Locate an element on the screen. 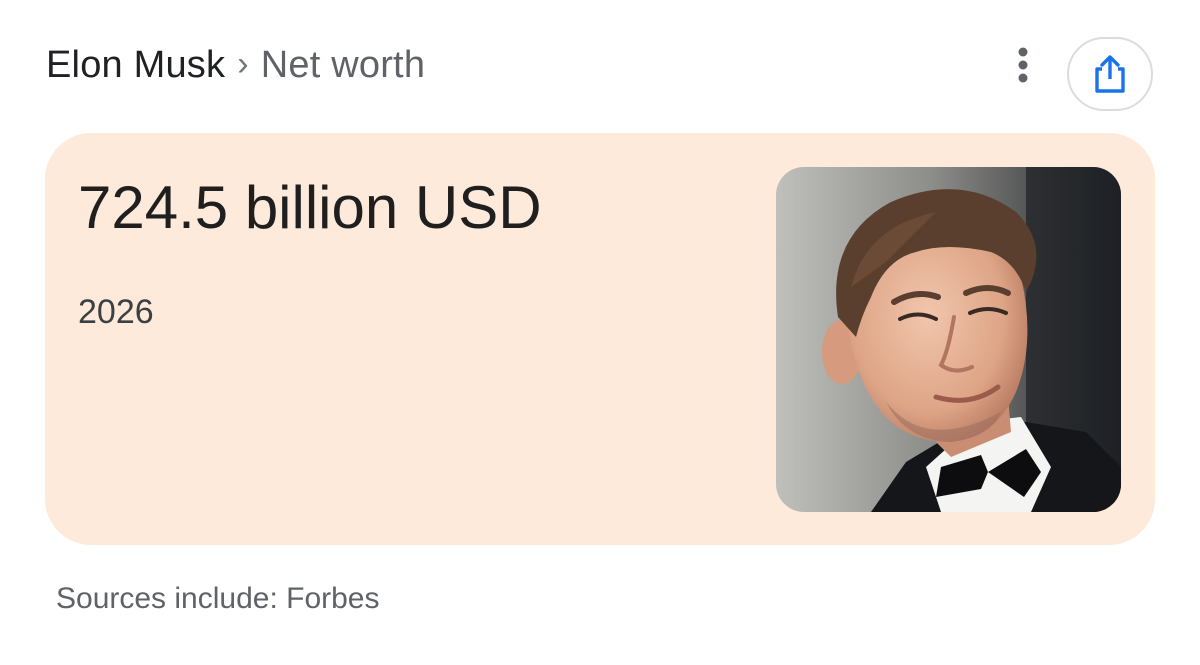  share-icon is located at coordinates (1110, 74).